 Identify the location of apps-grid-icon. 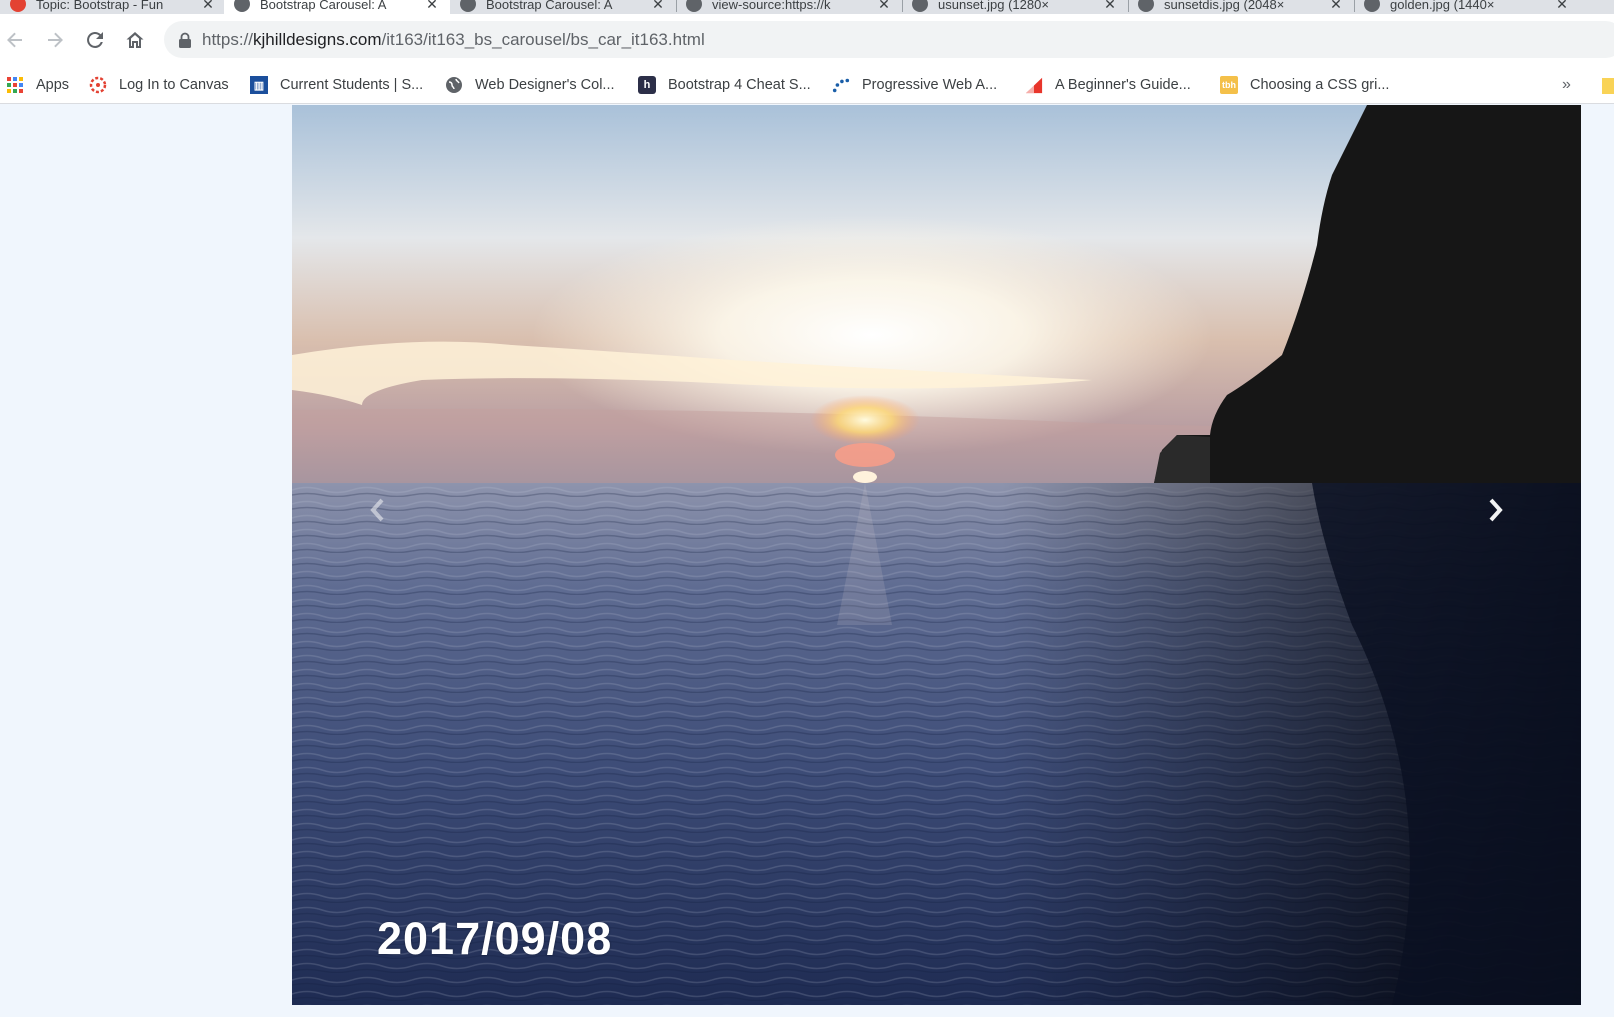
(15, 85).